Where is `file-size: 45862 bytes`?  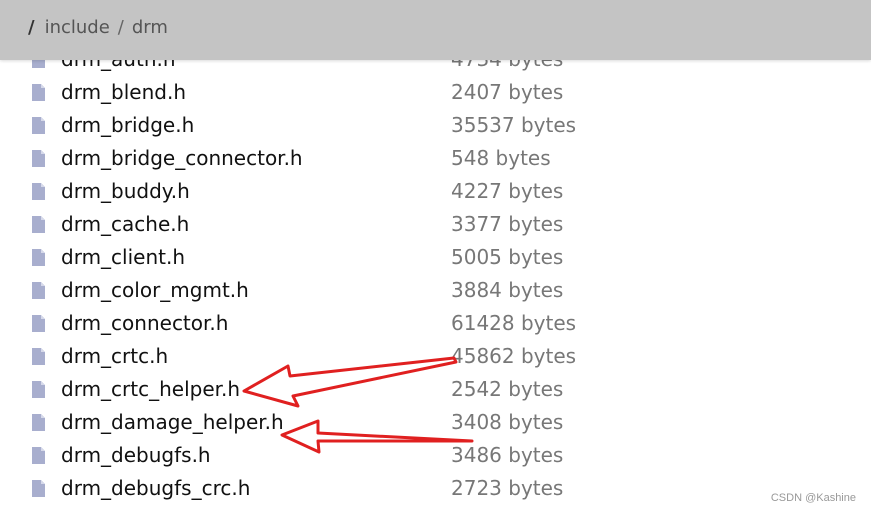
file-size: 45862 bytes is located at coordinates (514, 356).